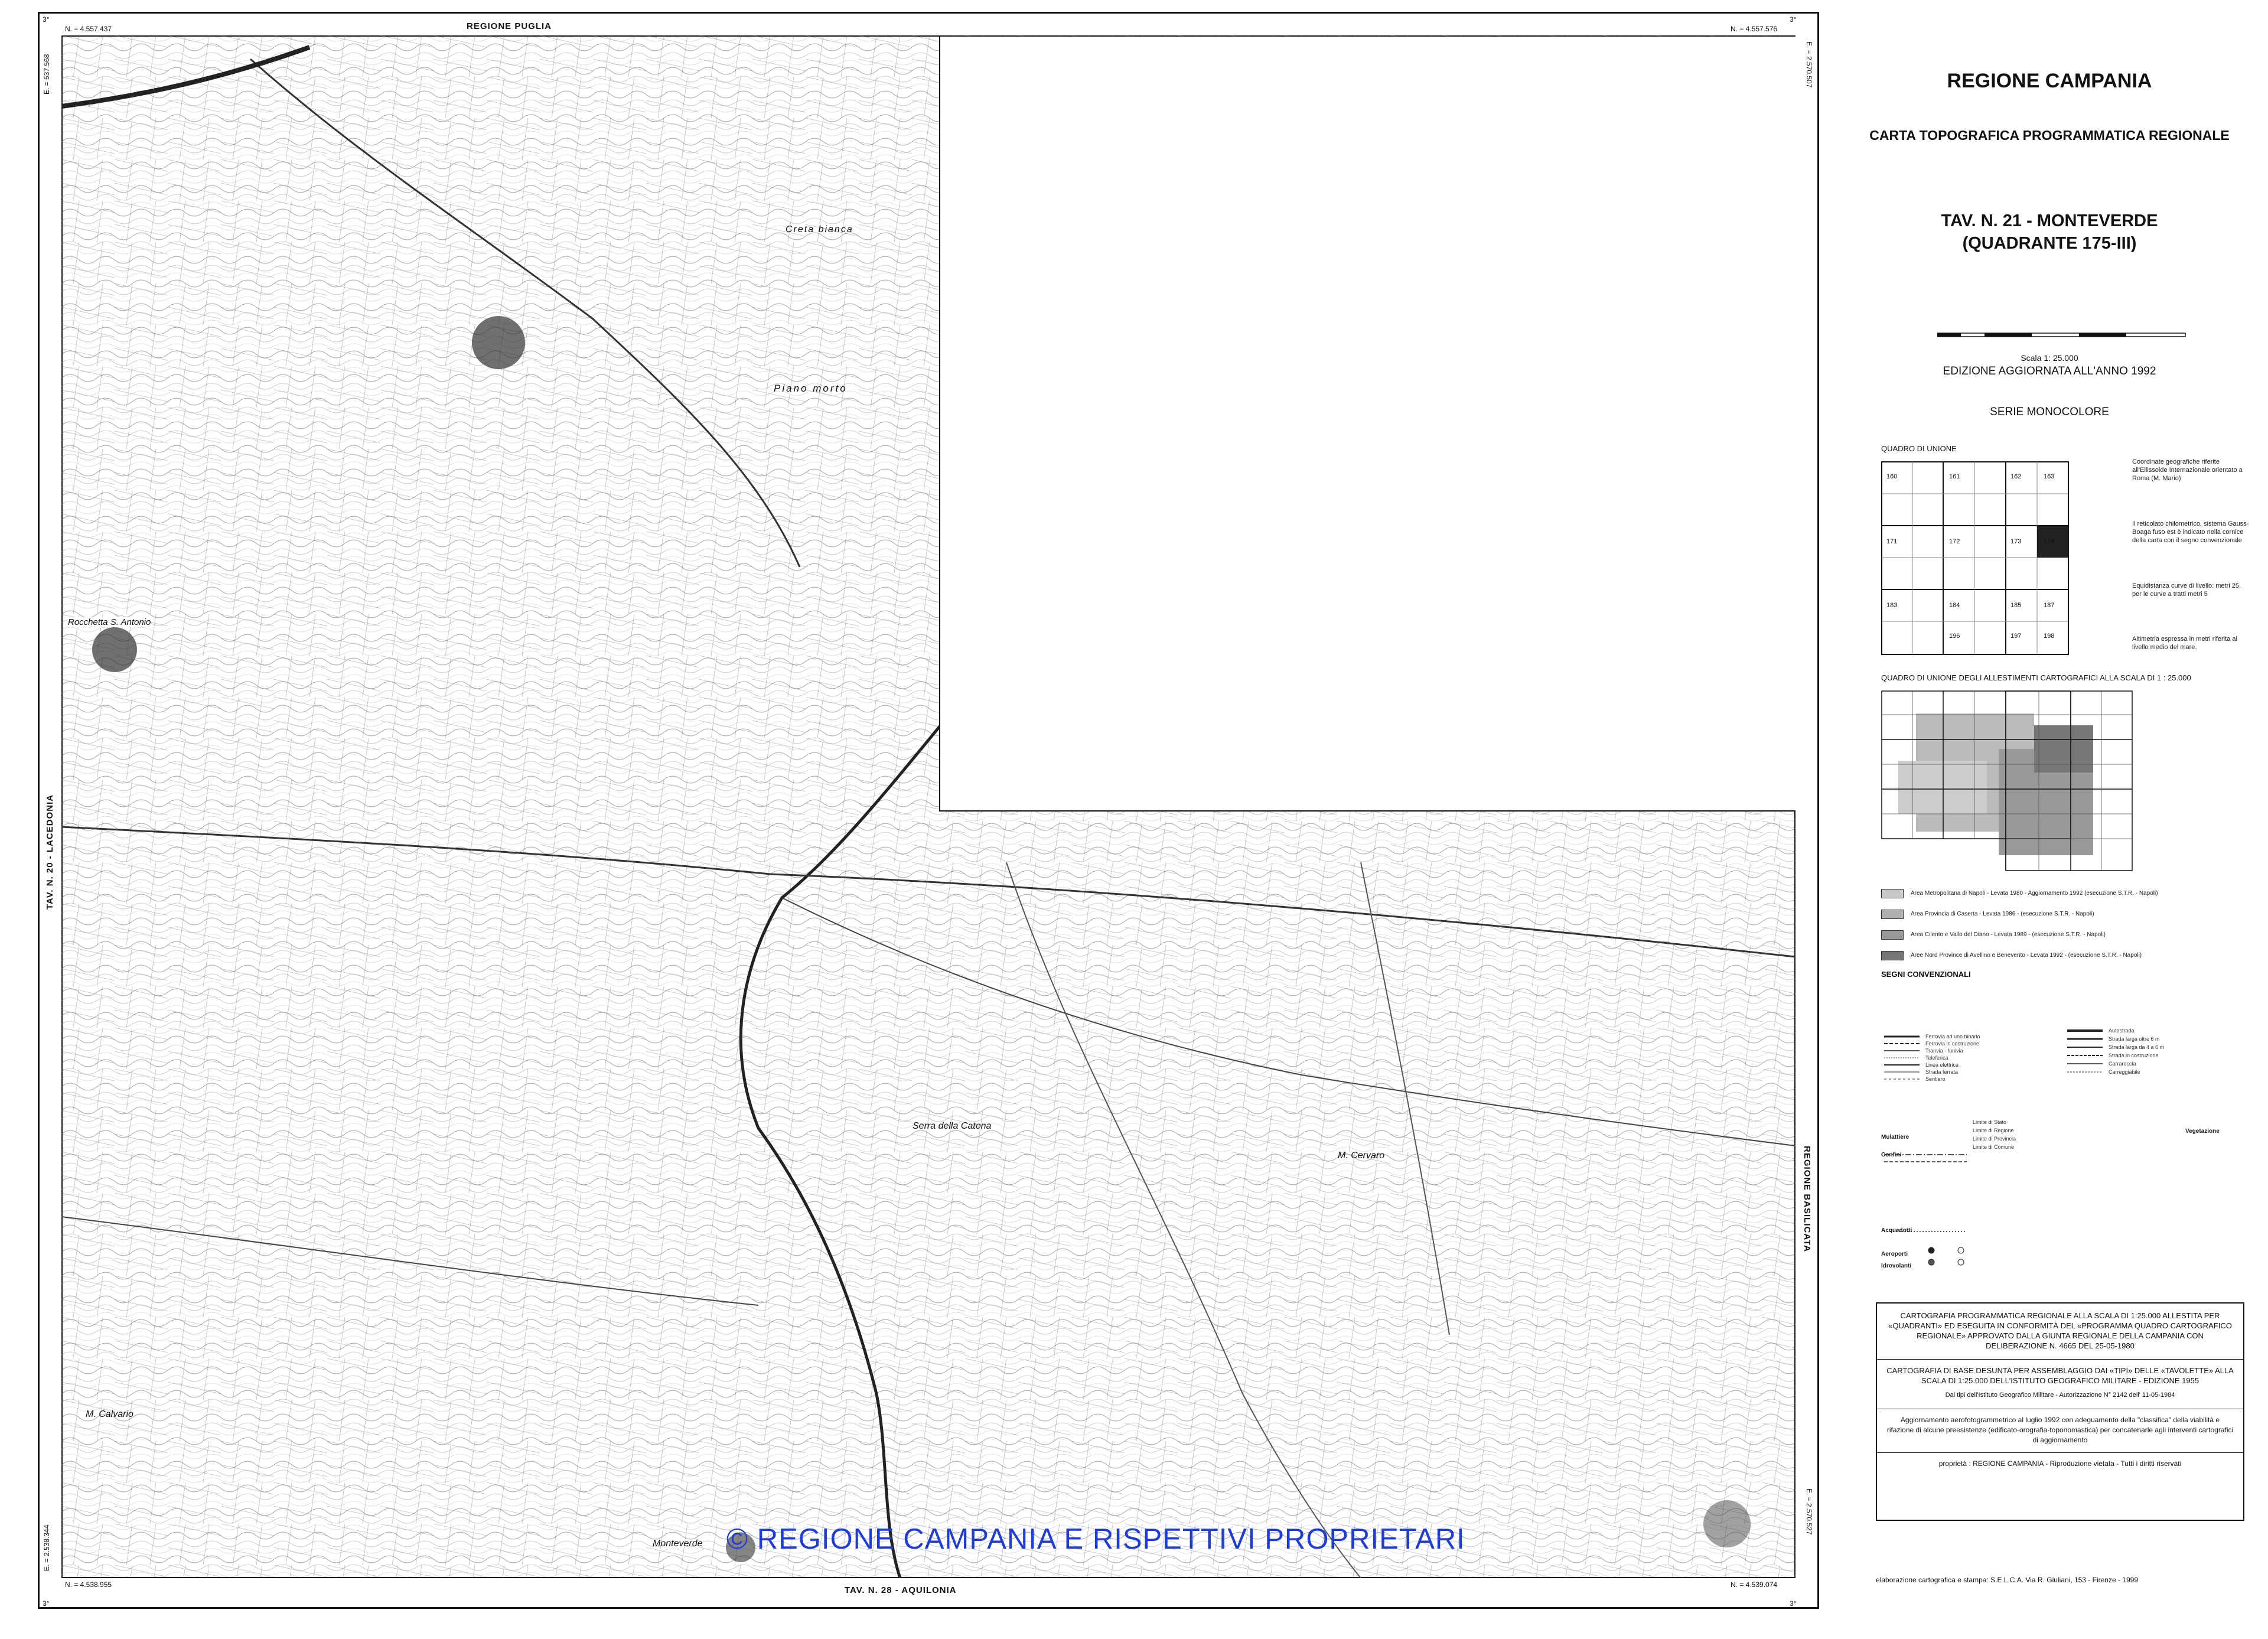 Image resolution: width=2268 pixels, height=1639 pixels. I want to click on svg-text: Sentiero, so click(1935, 1079).